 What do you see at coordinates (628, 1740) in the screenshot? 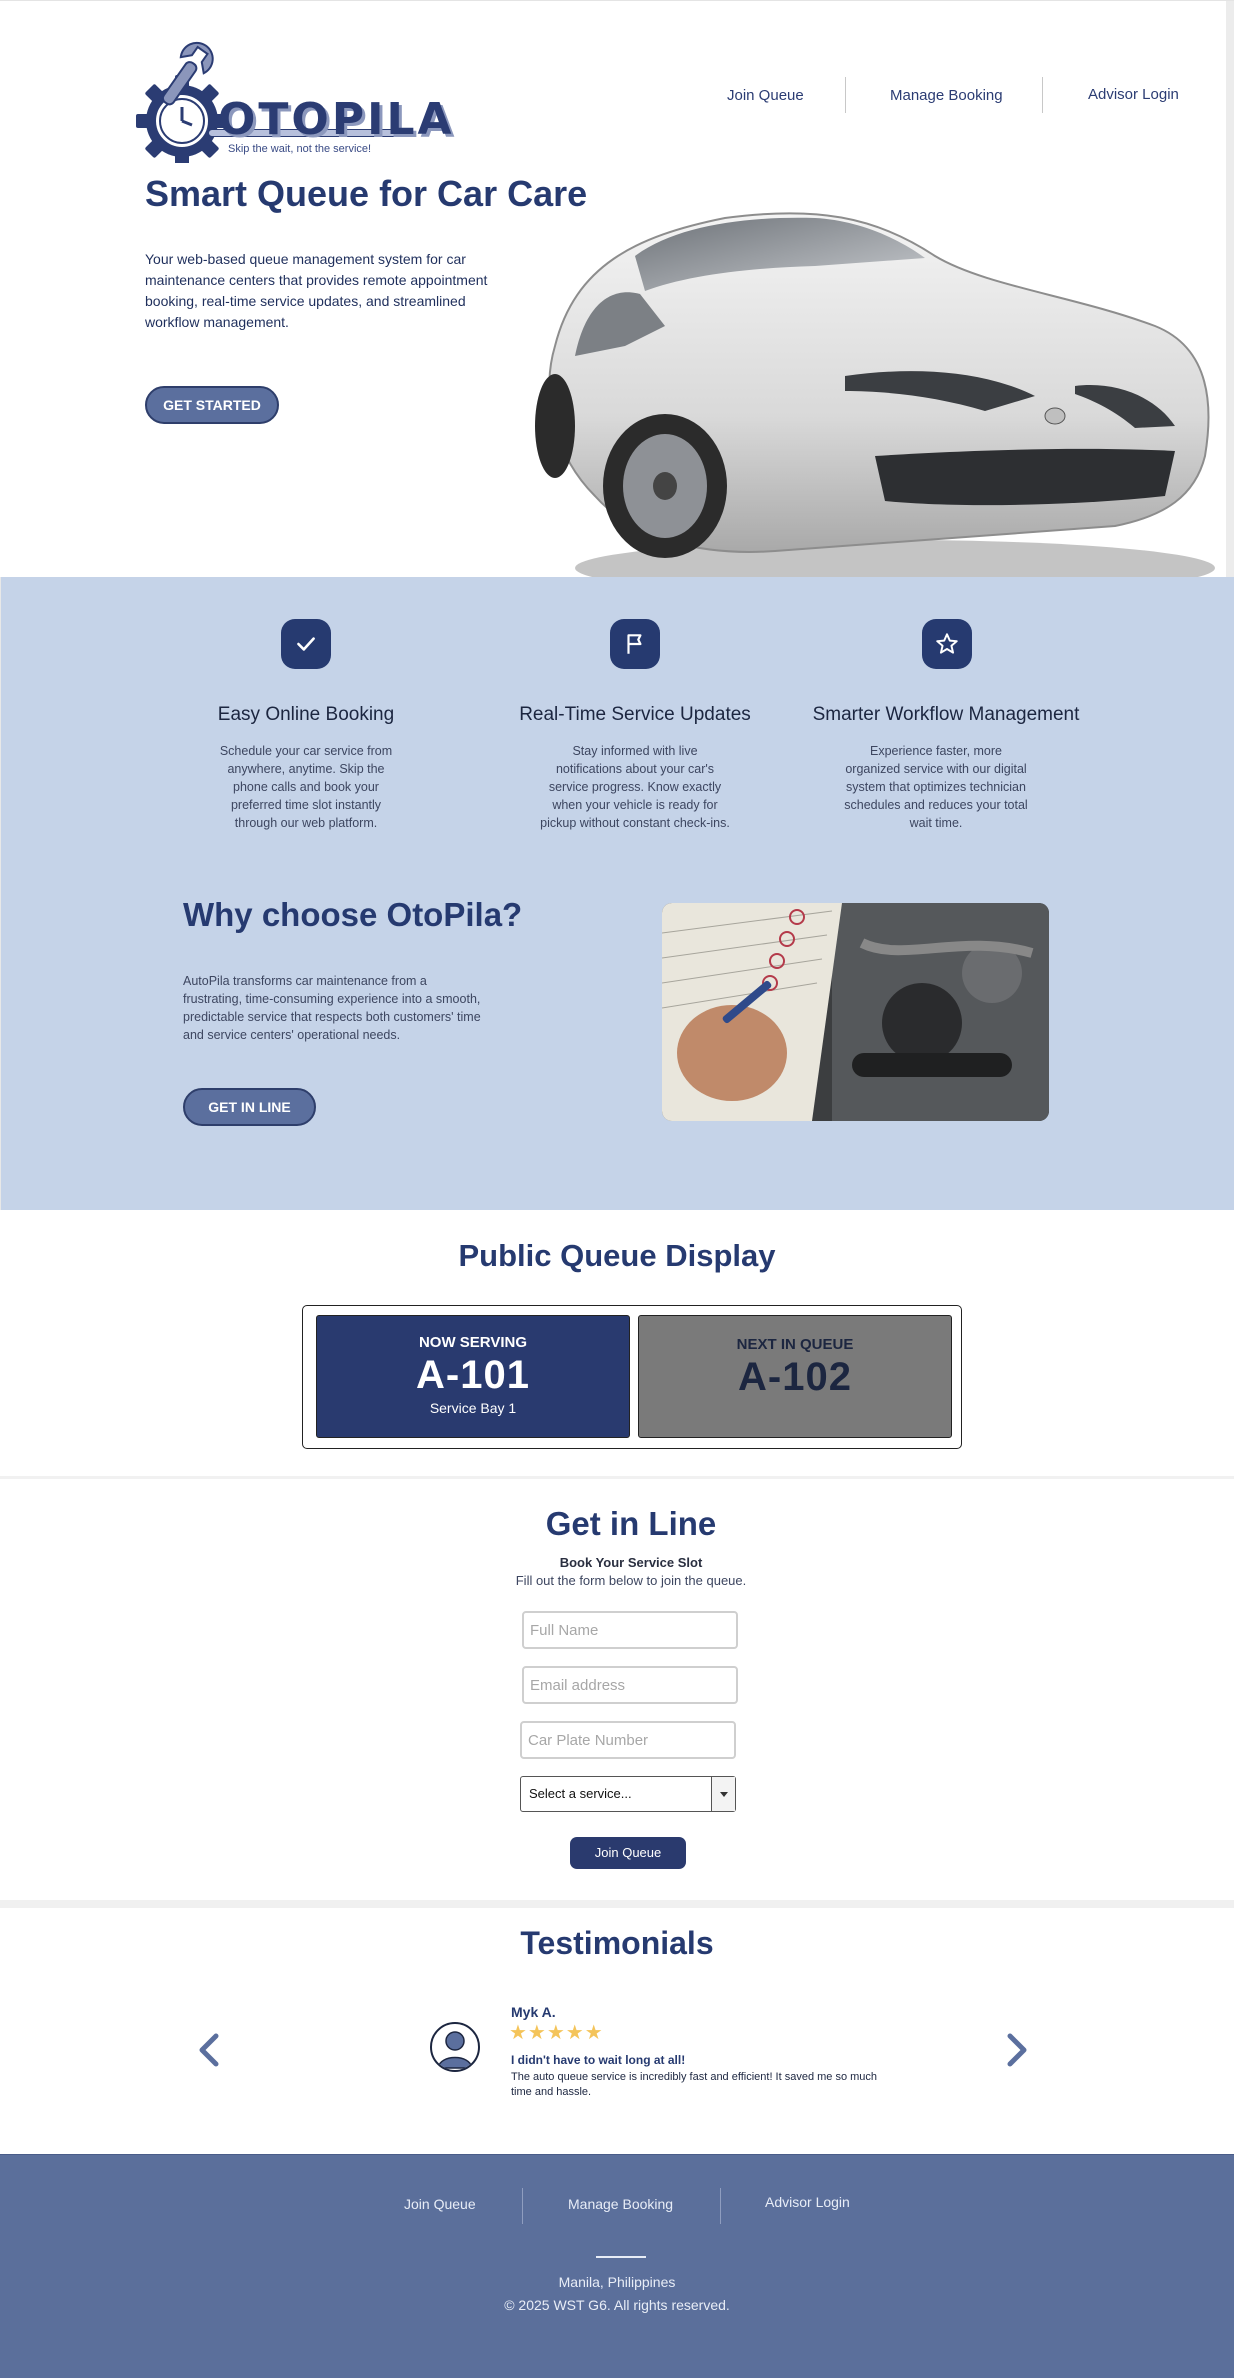
I see `car-plate-input` at bounding box center [628, 1740].